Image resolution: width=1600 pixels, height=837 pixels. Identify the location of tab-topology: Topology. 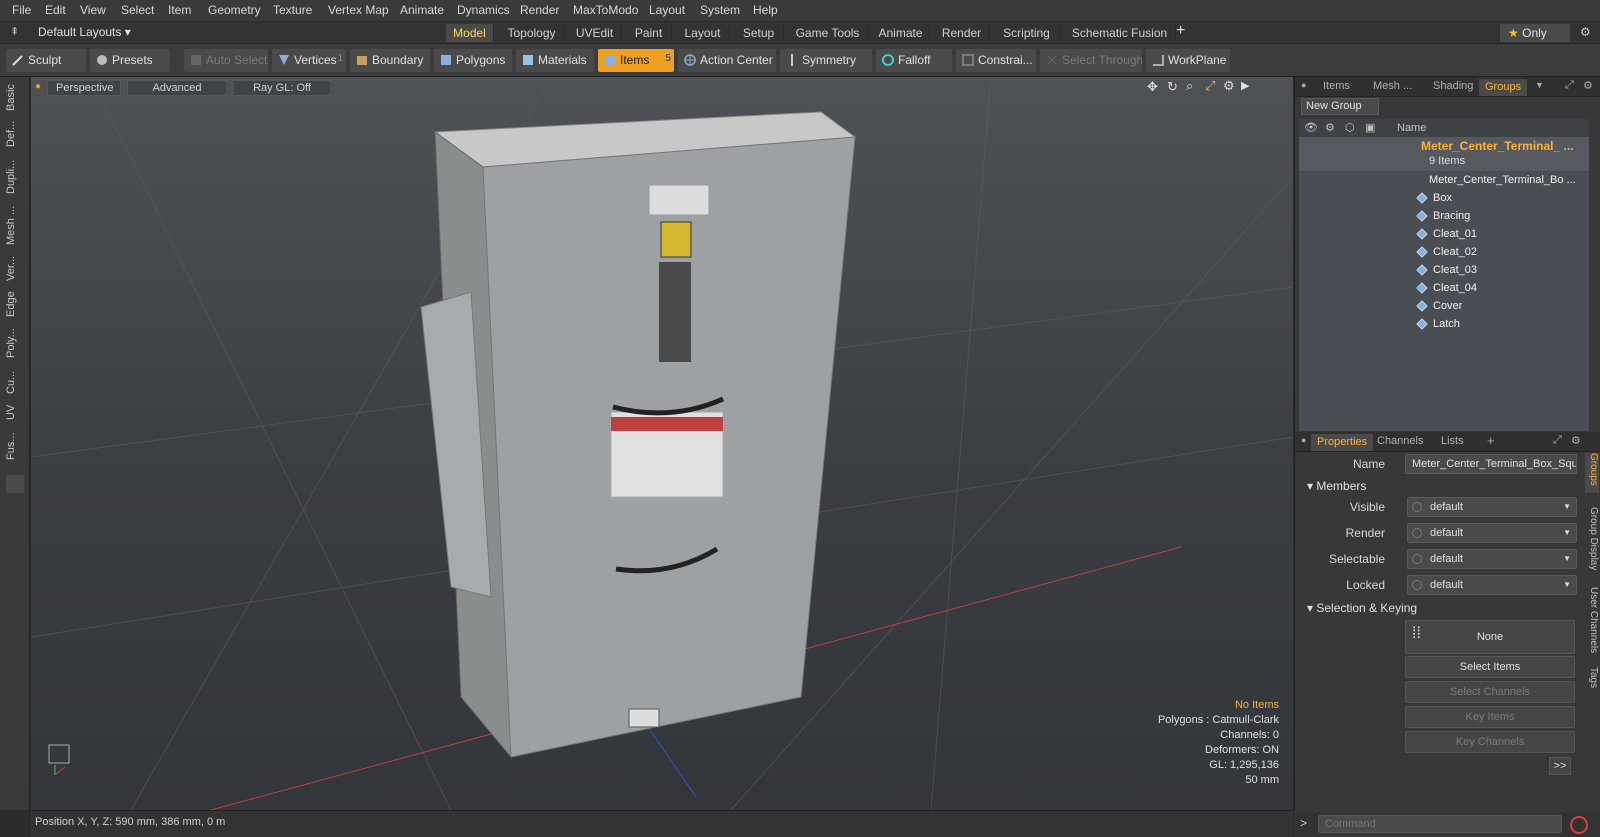
(532, 33).